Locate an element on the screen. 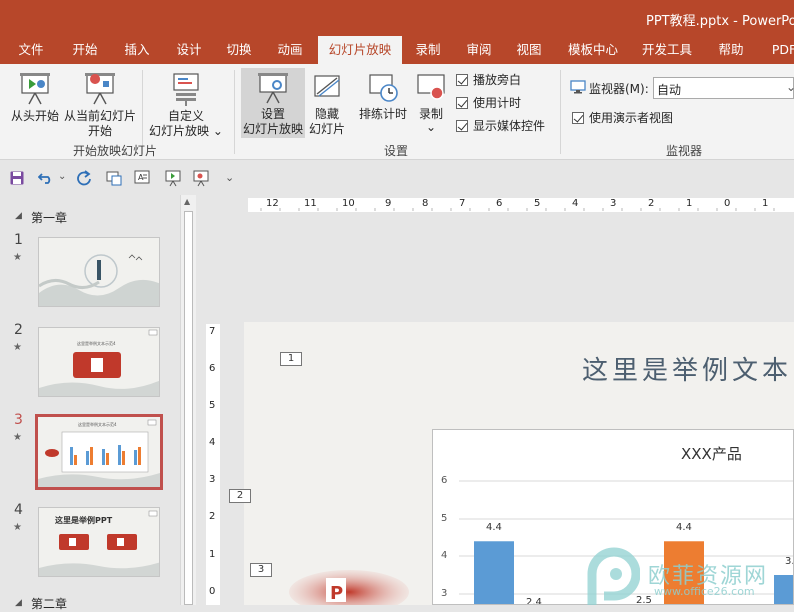 The height and width of the screenshot is (612, 794). presenter-view-checkbox: 使用演示者视图 is located at coordinates (622, 118).